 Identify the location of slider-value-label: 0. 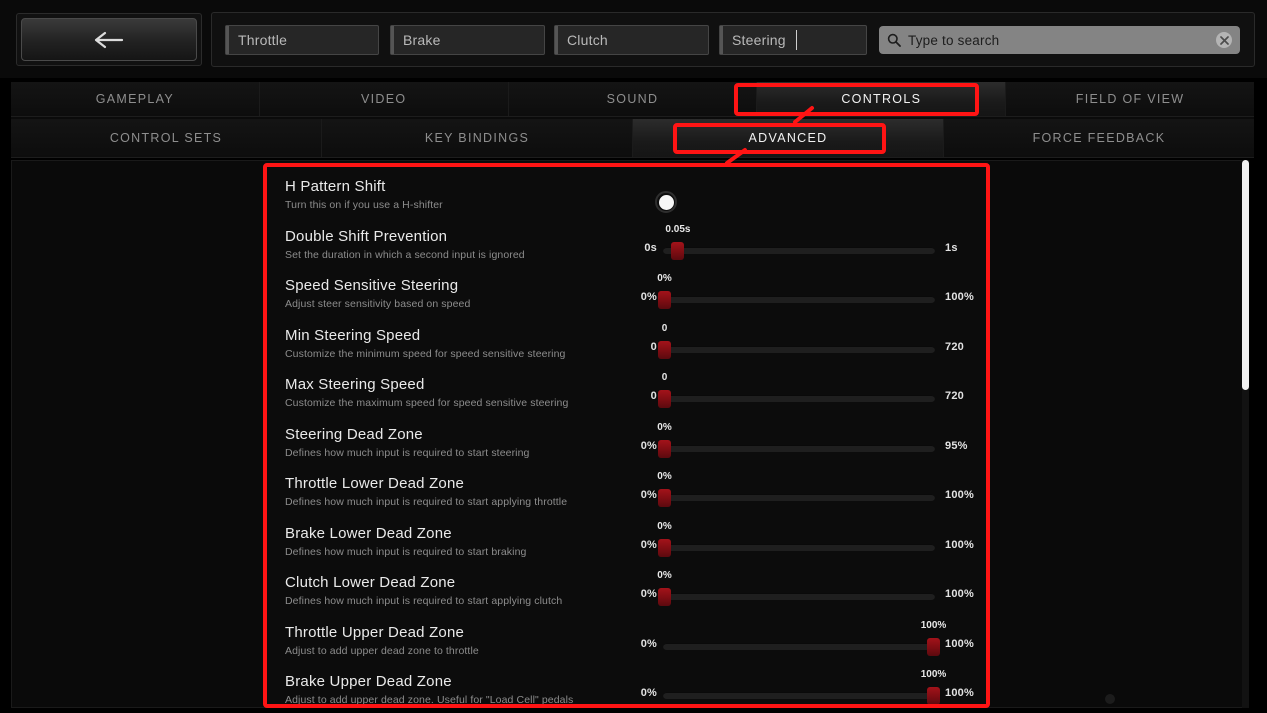
(664, 328).